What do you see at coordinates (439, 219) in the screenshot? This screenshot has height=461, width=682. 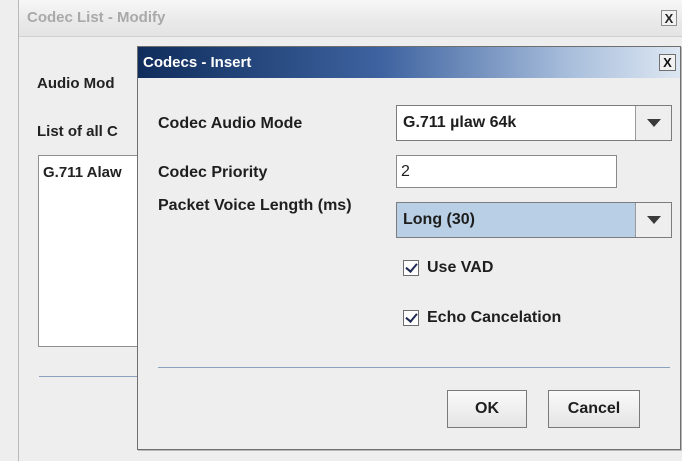 I see `packet-voice-length-value: Long (30)` at bounding box center [439, 219].